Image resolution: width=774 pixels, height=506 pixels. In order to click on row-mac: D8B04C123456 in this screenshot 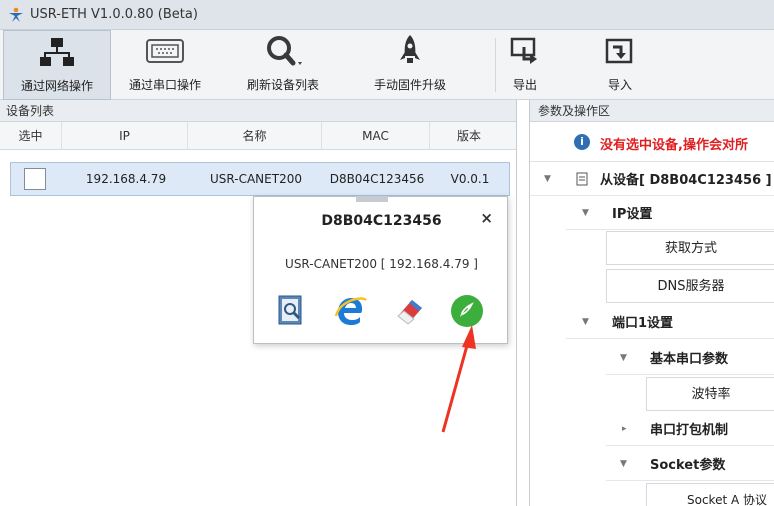, I will do `click(377, 179)`.